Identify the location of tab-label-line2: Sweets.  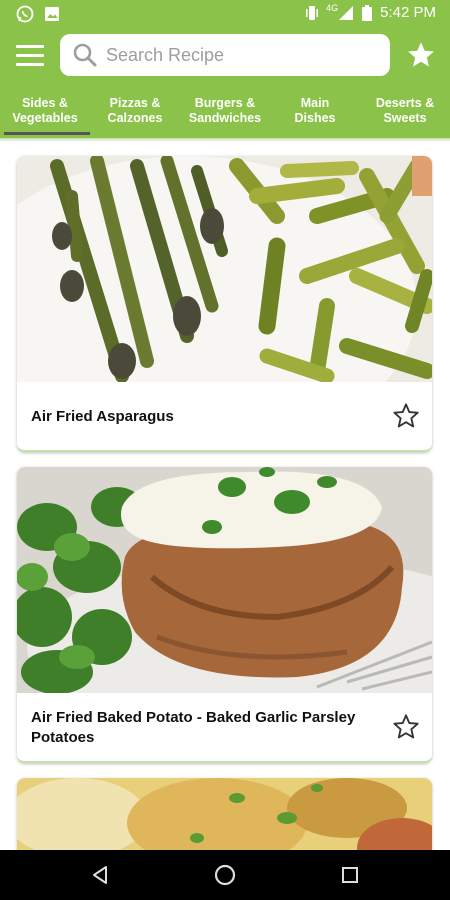
(405, 118).